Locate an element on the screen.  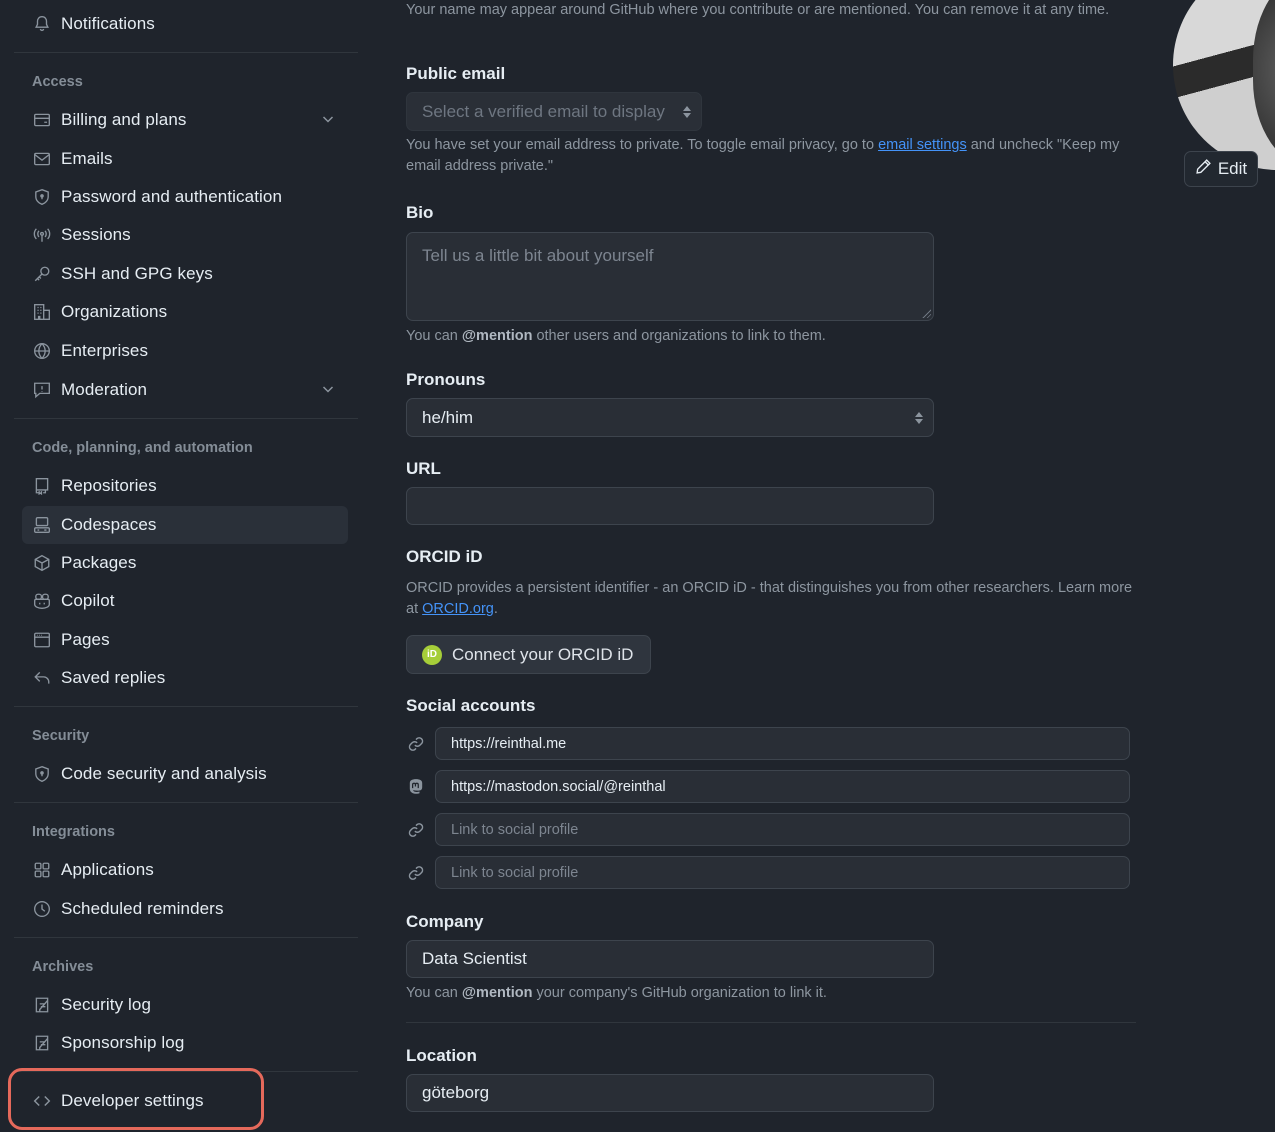
social-input-4: Link to social profile is located at coordinates (782, 872).